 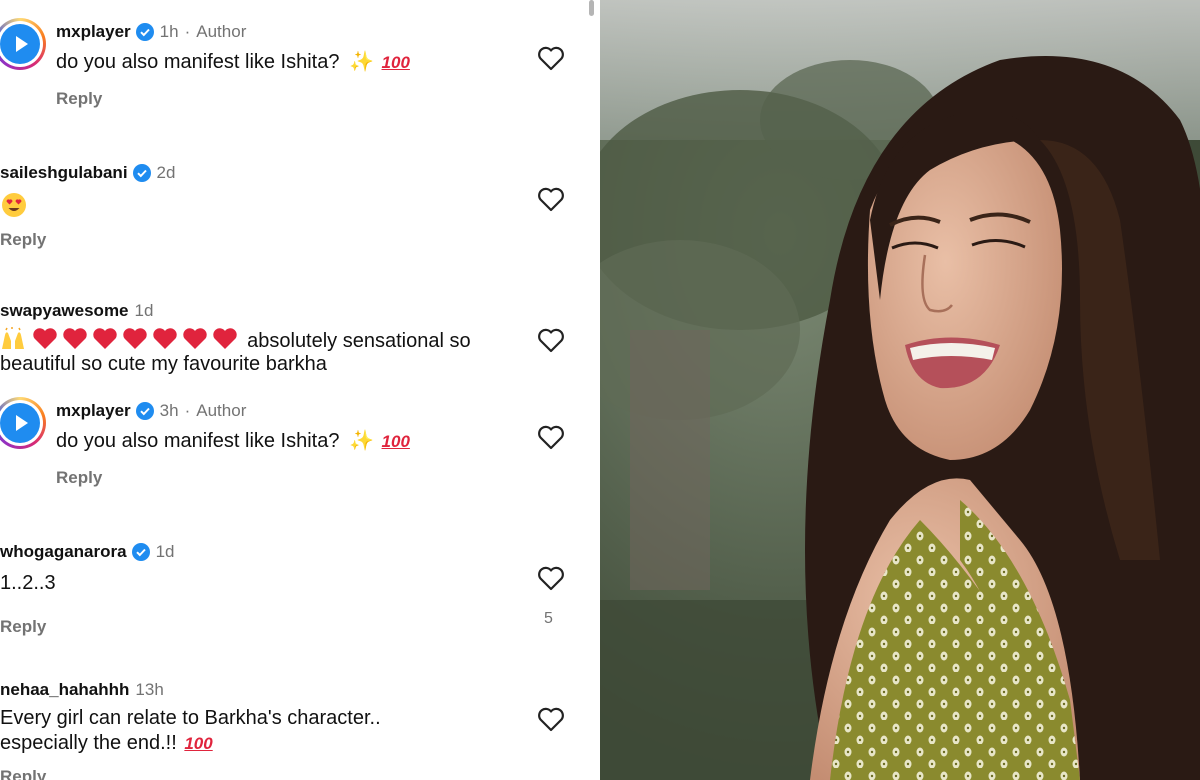 I want to click on like-count: 5, so click(x=548, y=618).